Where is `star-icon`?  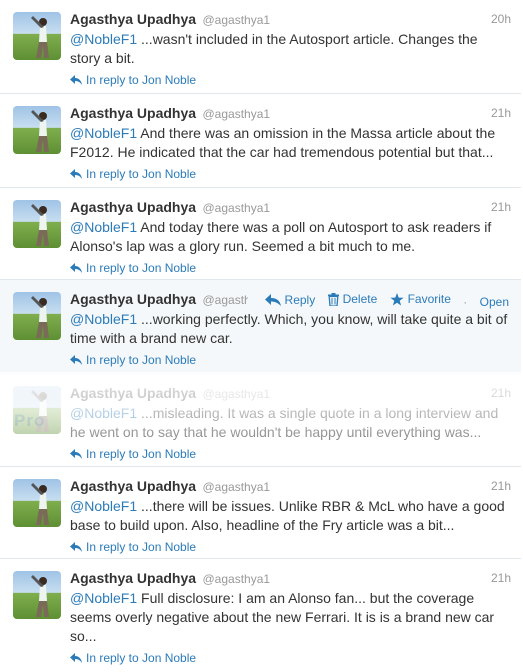 star-icon is located at coordinates (396, 299).